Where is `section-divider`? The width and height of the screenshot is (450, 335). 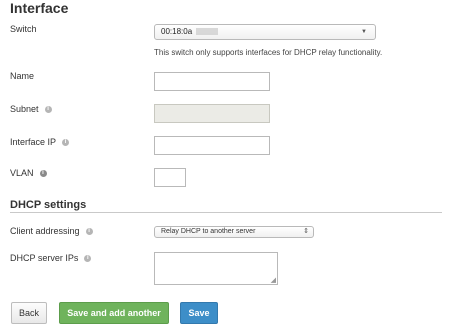
section-divider is located at coordinates (226, 212).